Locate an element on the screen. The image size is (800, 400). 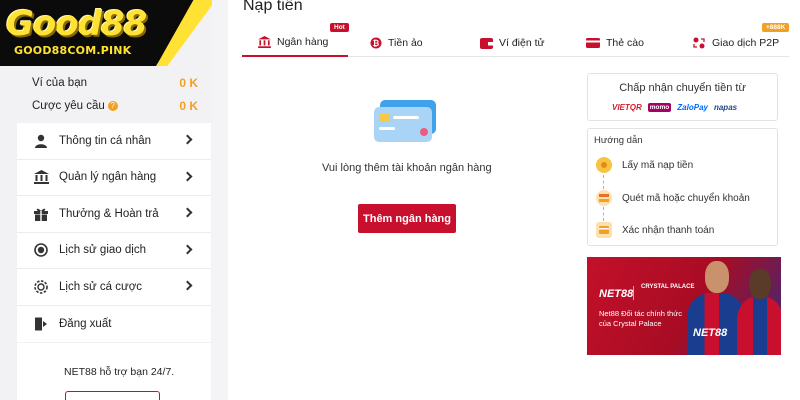
guide-step-3: Xác nhận thanh toán is located at coordinates (655, 230).